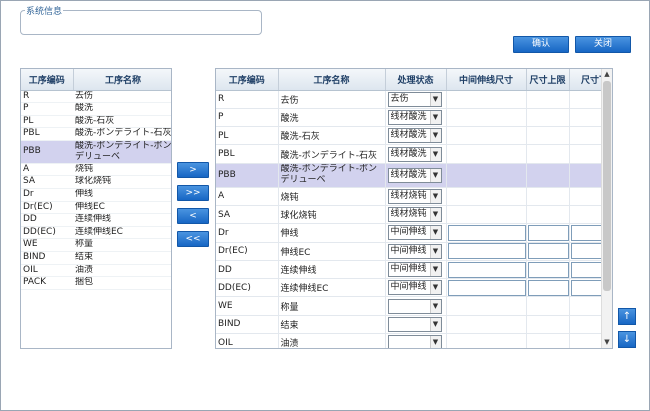 This screenshot has height=411, width=650. I want to click on move-down-button: ↓, so click(627, 339).